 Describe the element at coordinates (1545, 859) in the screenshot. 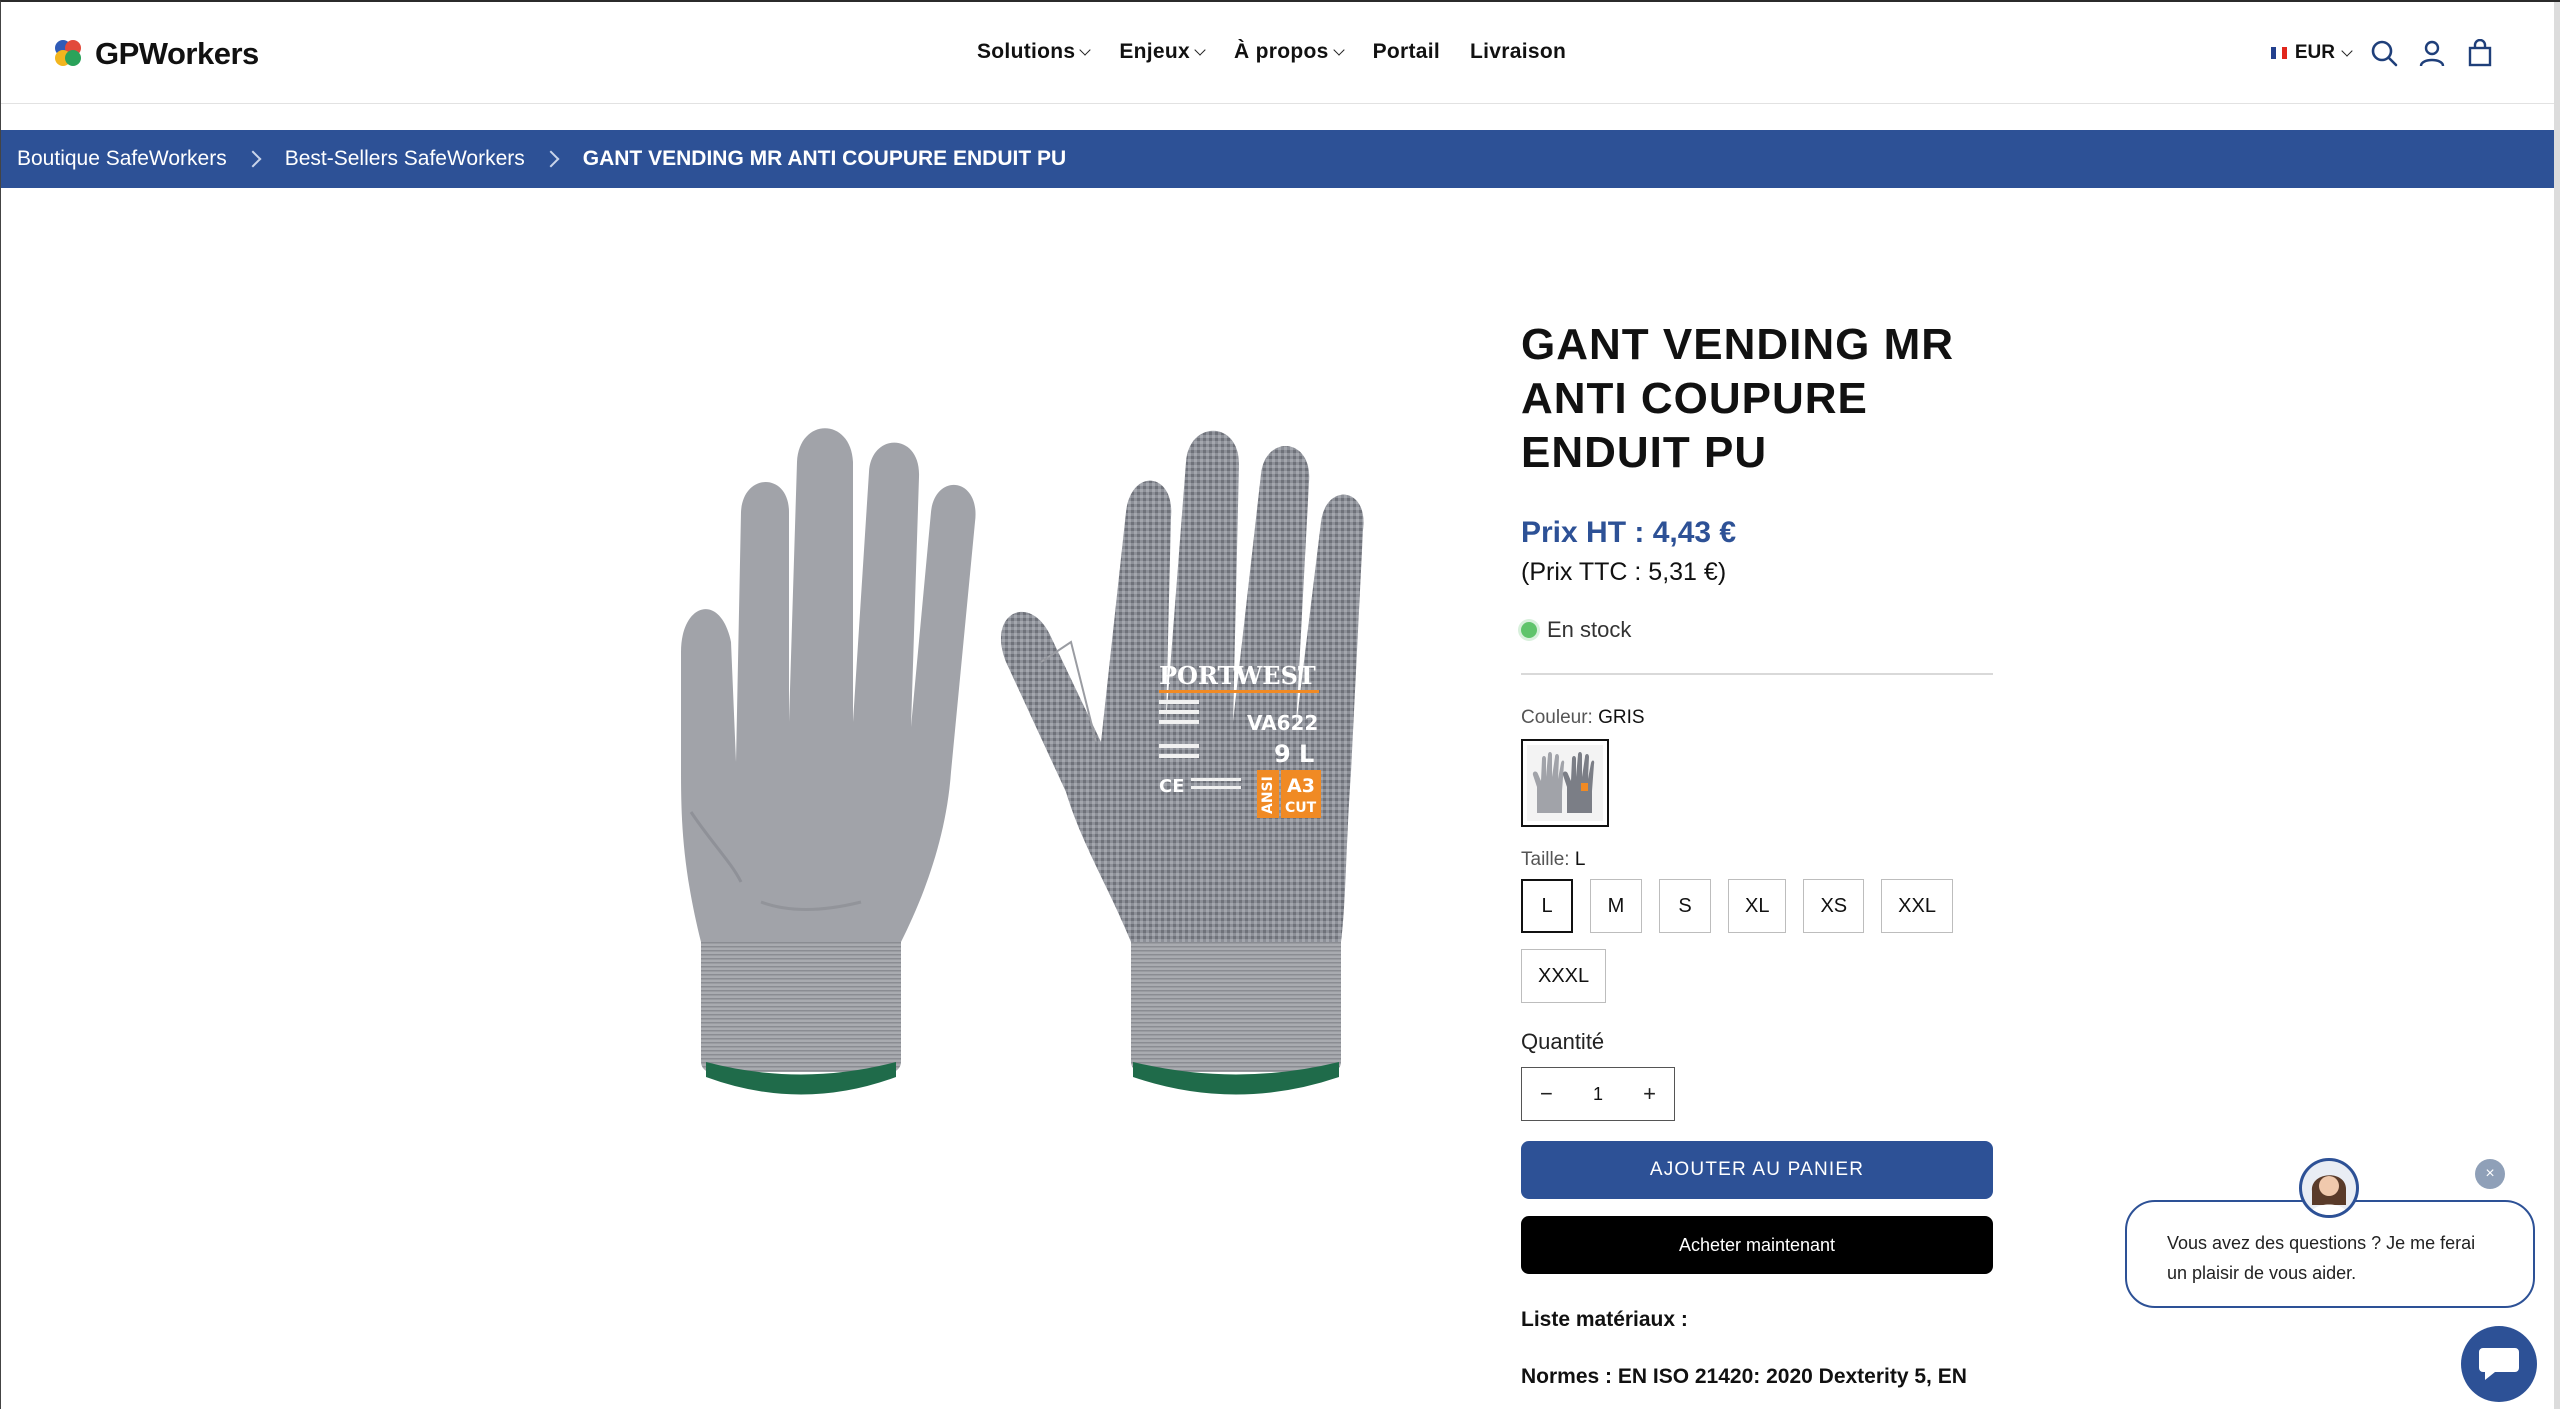

I see `size-label: Taille:` at that location.